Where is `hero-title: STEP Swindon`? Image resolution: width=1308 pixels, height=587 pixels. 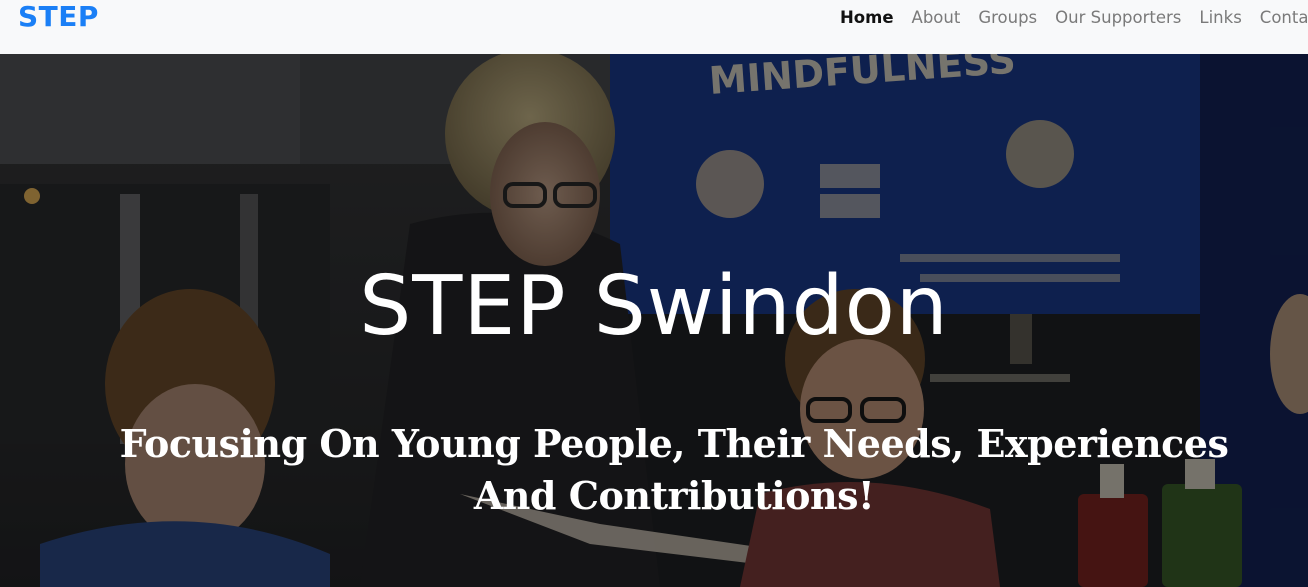
hero-title: STEP Swindon is located at coordinates (654, 306).